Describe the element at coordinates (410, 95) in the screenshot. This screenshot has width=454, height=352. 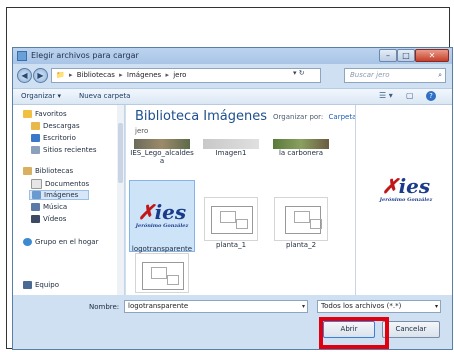
I see `preview-pane-icon: ▢` at that location.